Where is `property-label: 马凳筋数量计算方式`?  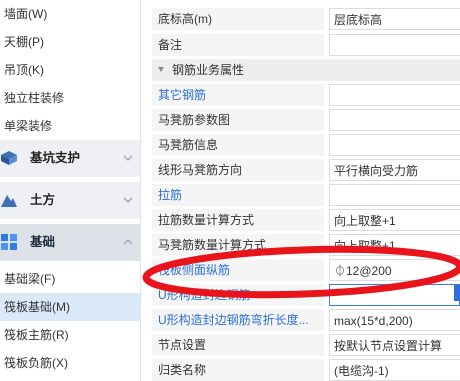
property-label: 马凳筋数量计算方式 is located at coordinates (238, 245).